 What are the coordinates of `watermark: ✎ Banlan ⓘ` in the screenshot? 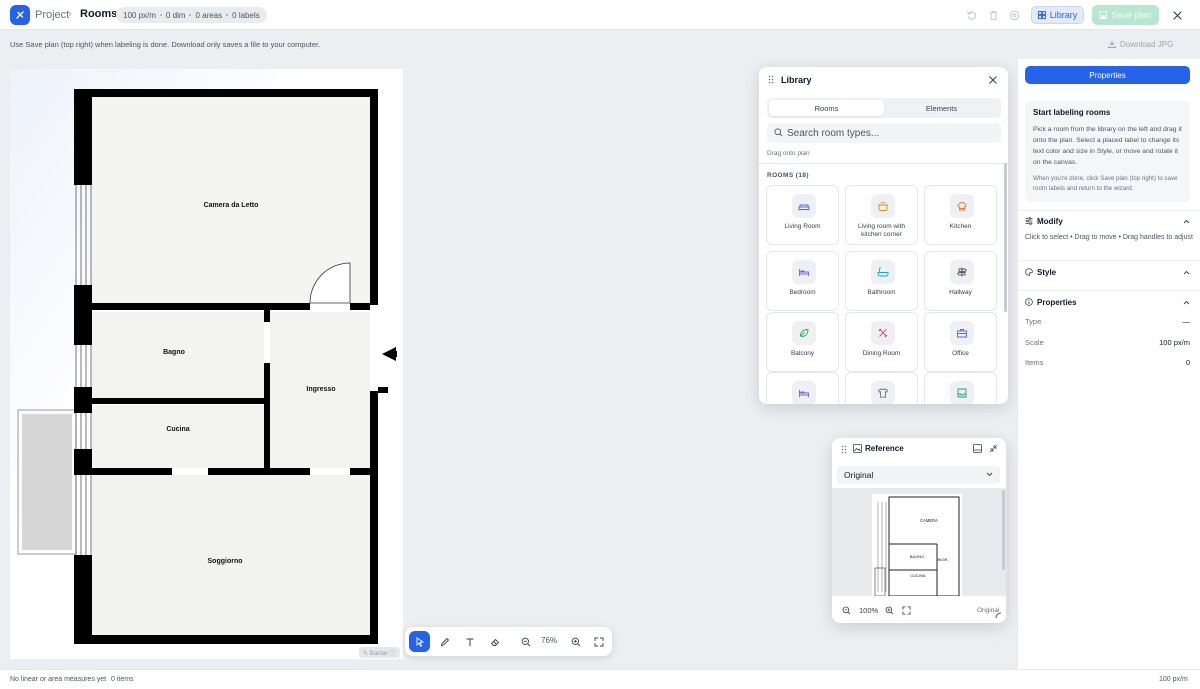 It's located at (380, 652).